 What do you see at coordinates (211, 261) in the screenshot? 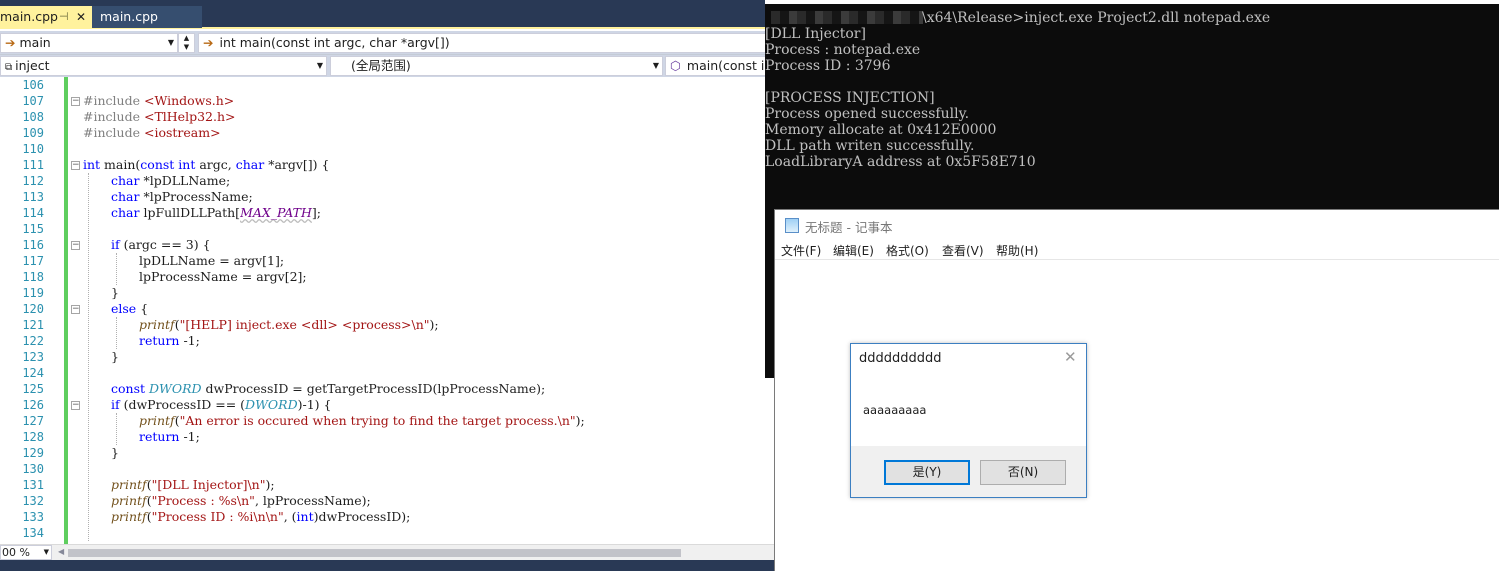
I see `code-line: lpDLLName = argv[1];` at bounding box center [211, 261].